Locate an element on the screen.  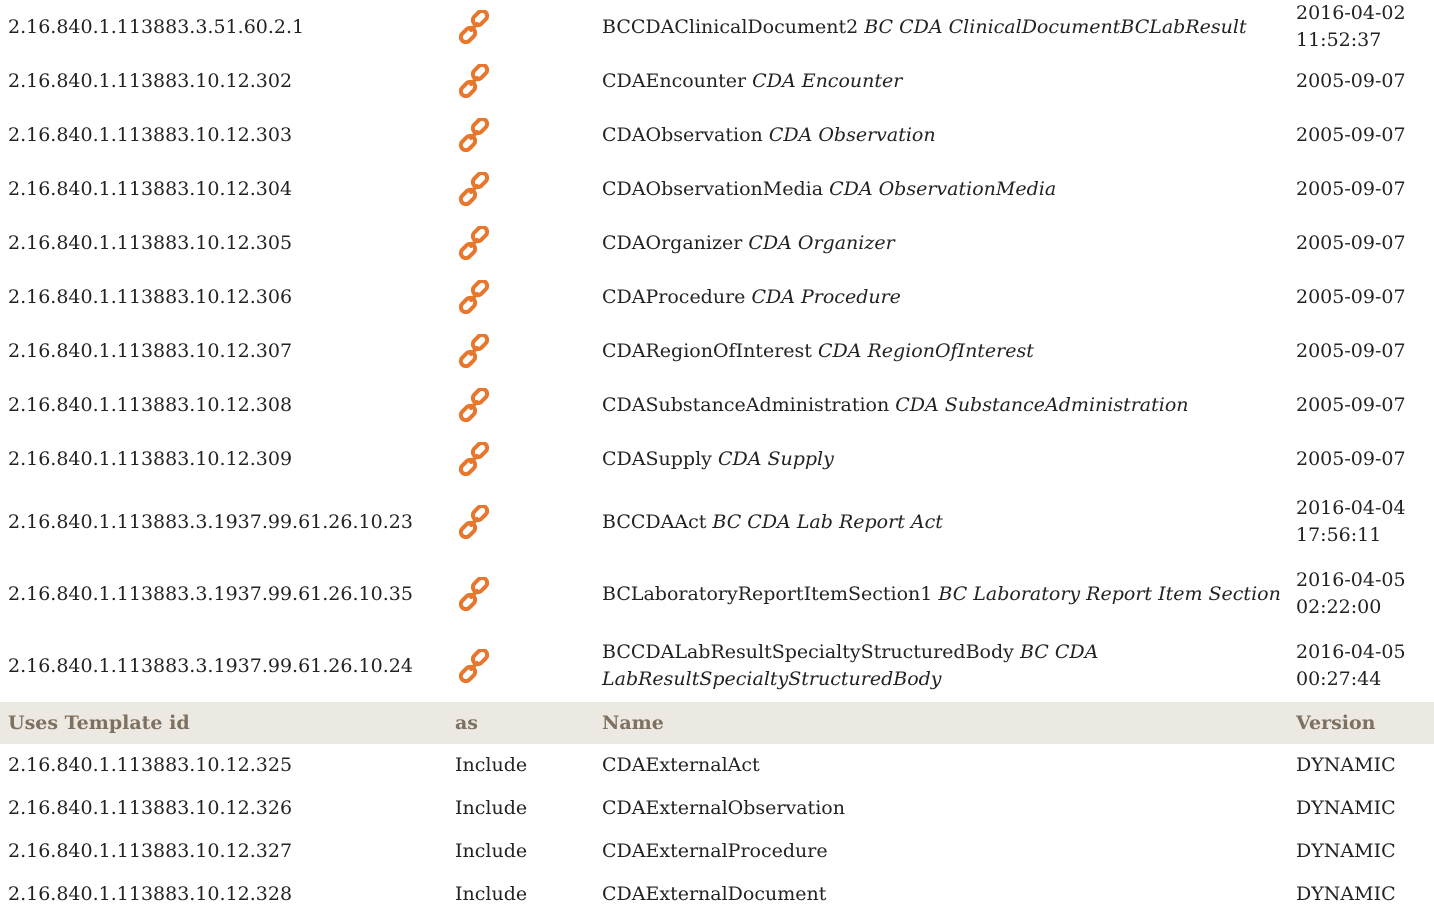
template-name-label: BCCDAAct is located at coordinates (654, 521).